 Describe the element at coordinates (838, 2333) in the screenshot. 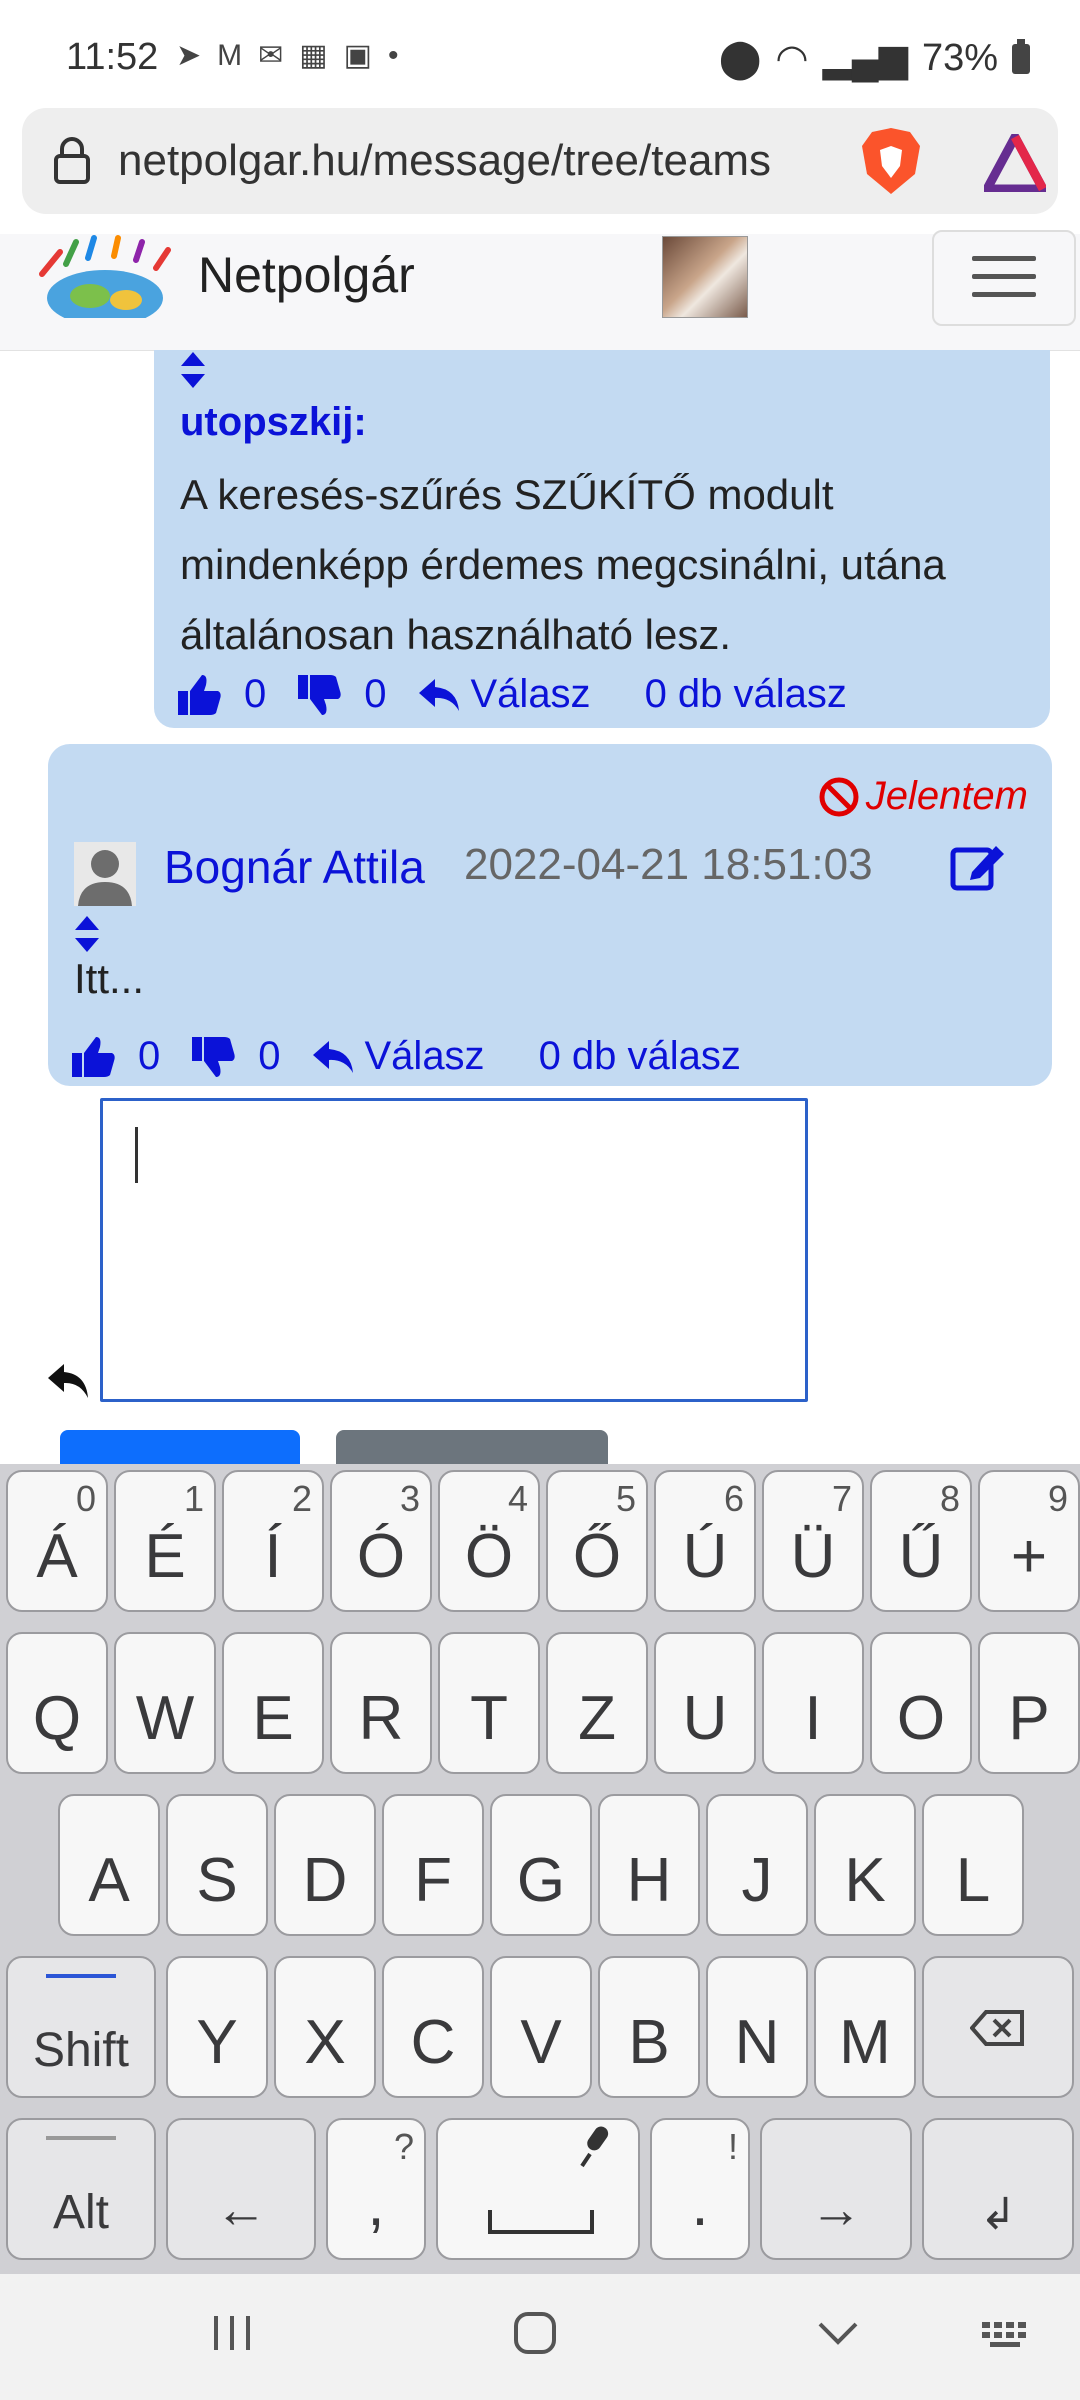

I see `hide-keyboard-icon` at that location.